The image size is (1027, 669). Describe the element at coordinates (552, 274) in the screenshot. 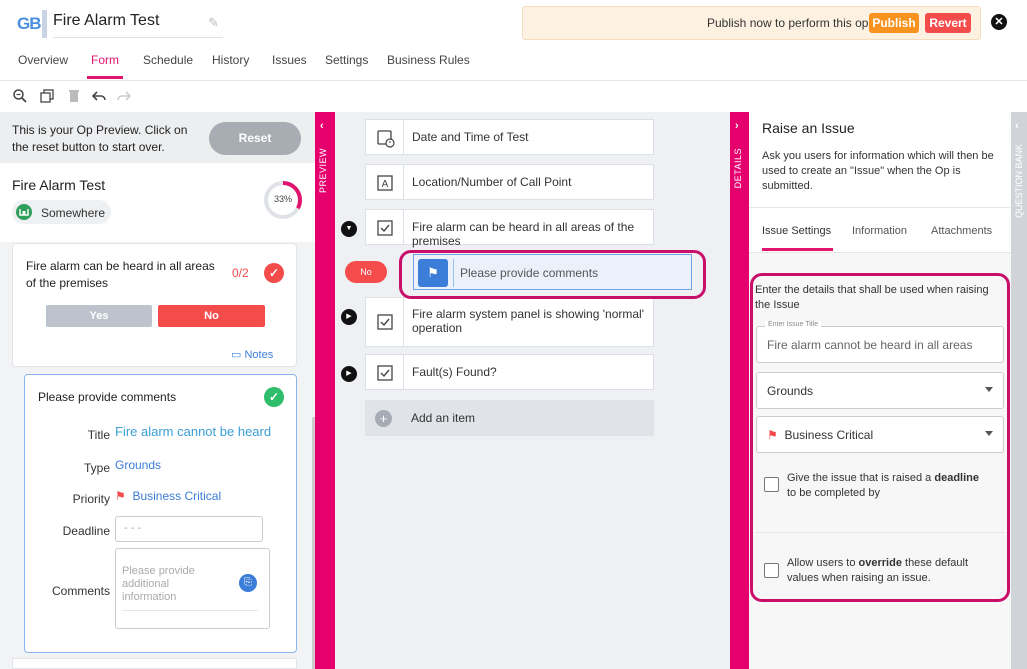

I see `highlight-sub-item` at that location.